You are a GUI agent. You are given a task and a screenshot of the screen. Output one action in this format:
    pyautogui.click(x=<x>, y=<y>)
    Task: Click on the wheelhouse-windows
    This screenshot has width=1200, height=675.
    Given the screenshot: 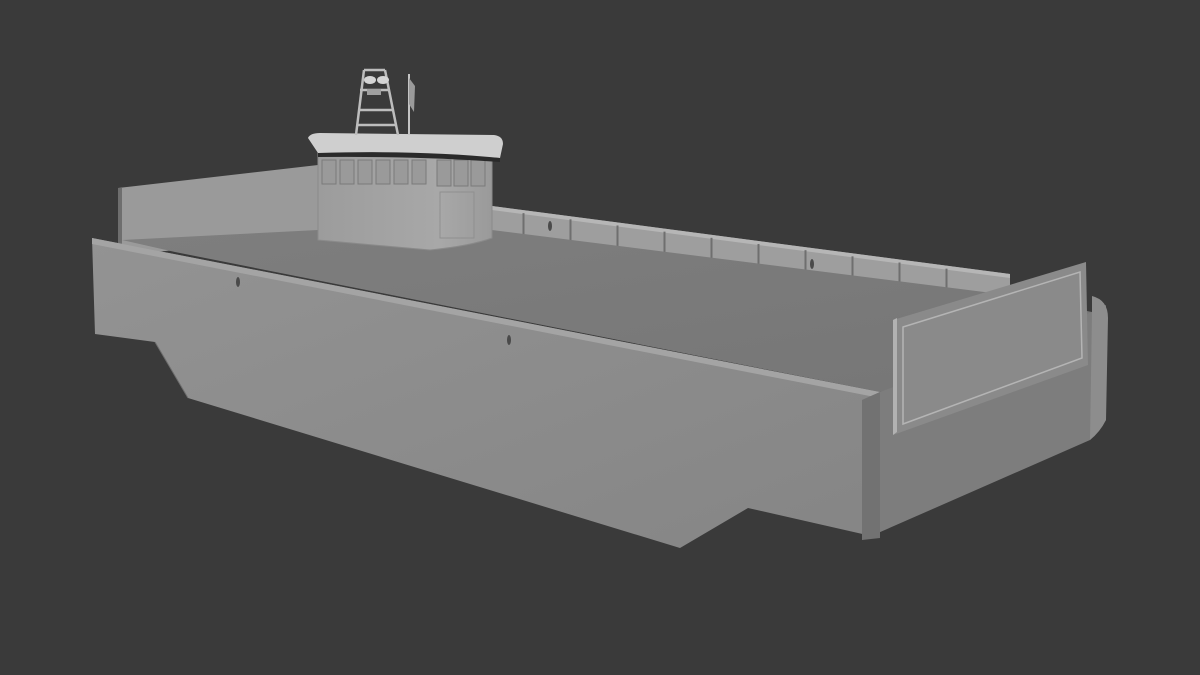 What is the action you would take?
    pyautogui.click(x=403, y=173)
    